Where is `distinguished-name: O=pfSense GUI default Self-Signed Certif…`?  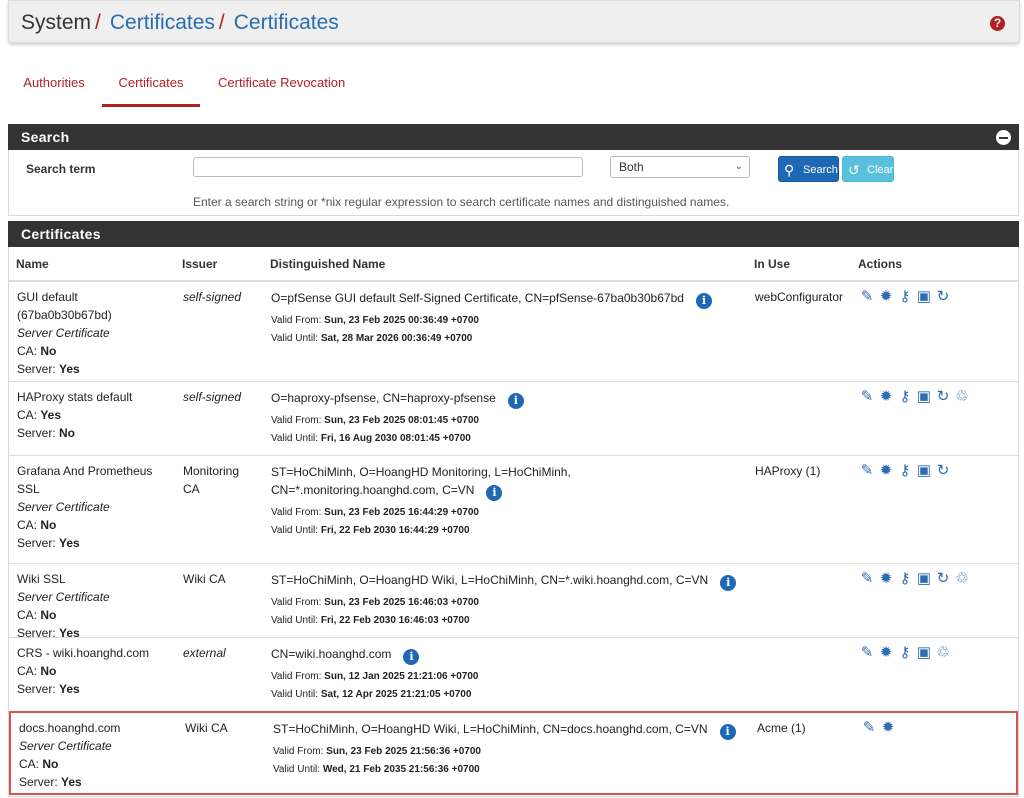 distinguished-name: O=pfSense GUI default Self-Signed Certif… is located at coordinates (491, 299).